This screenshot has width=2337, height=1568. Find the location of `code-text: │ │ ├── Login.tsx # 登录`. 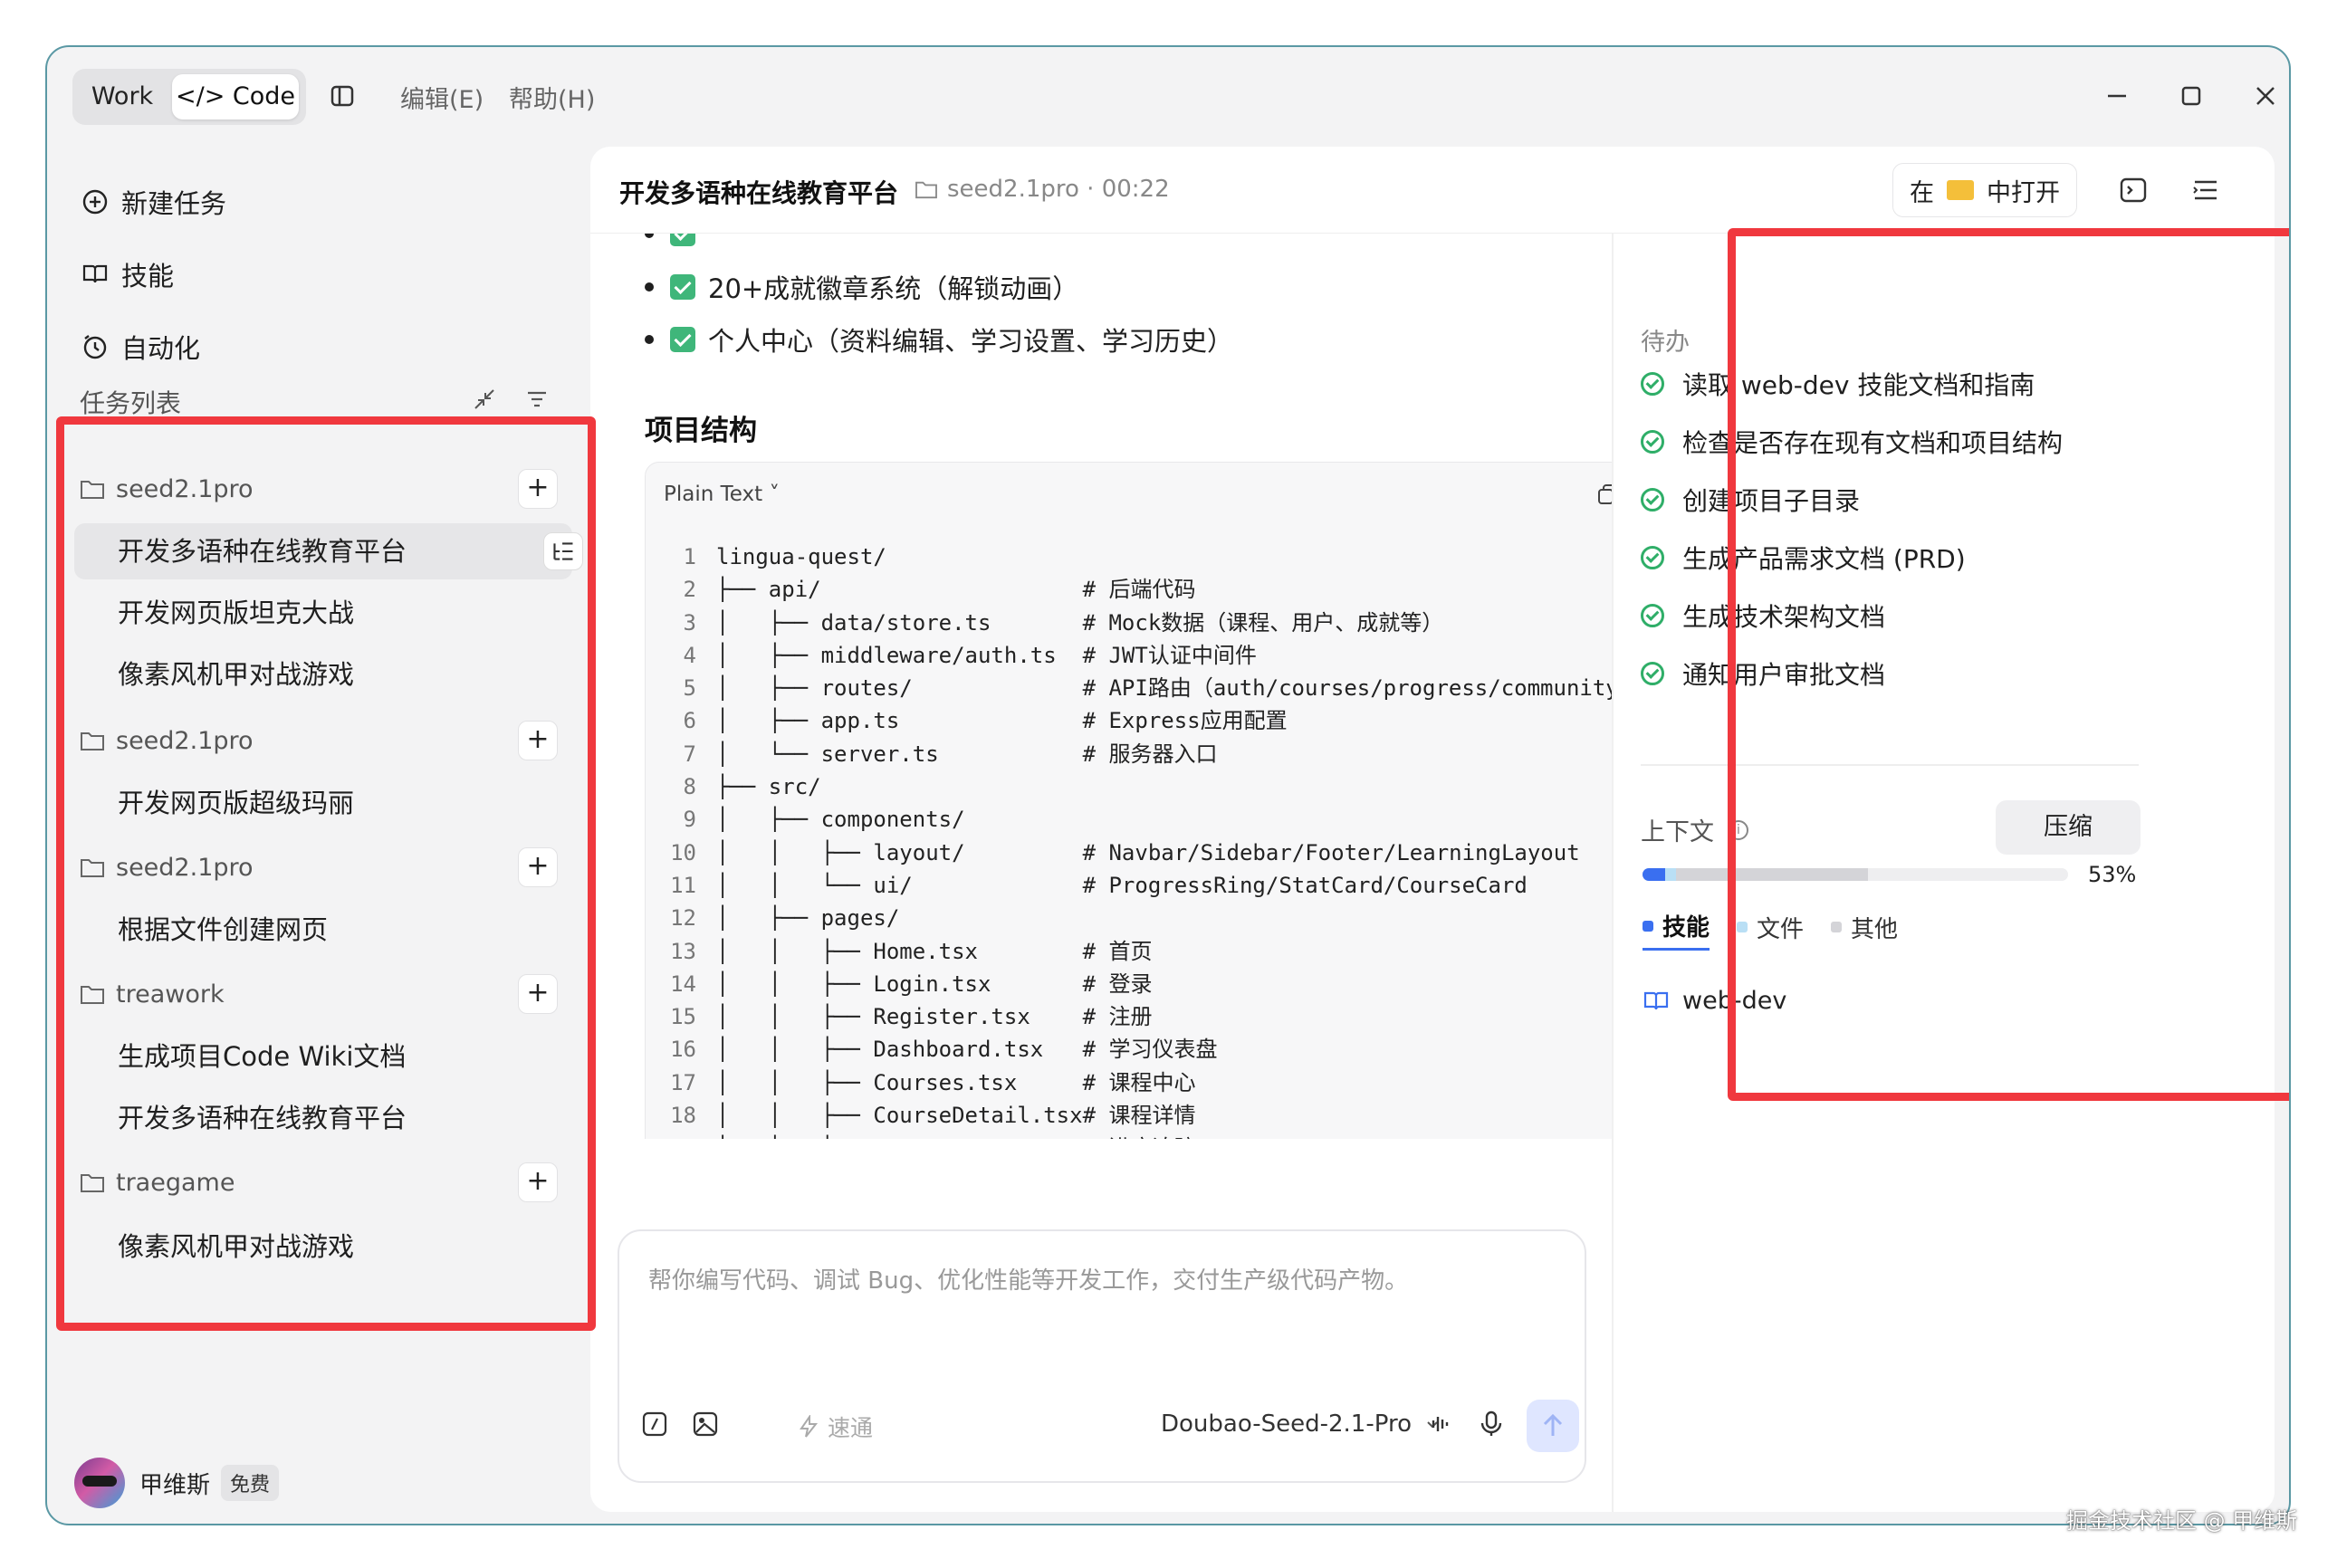

code-text: │ │ ├── Login.tsx # 登录 is located at coordinates (934, 983).